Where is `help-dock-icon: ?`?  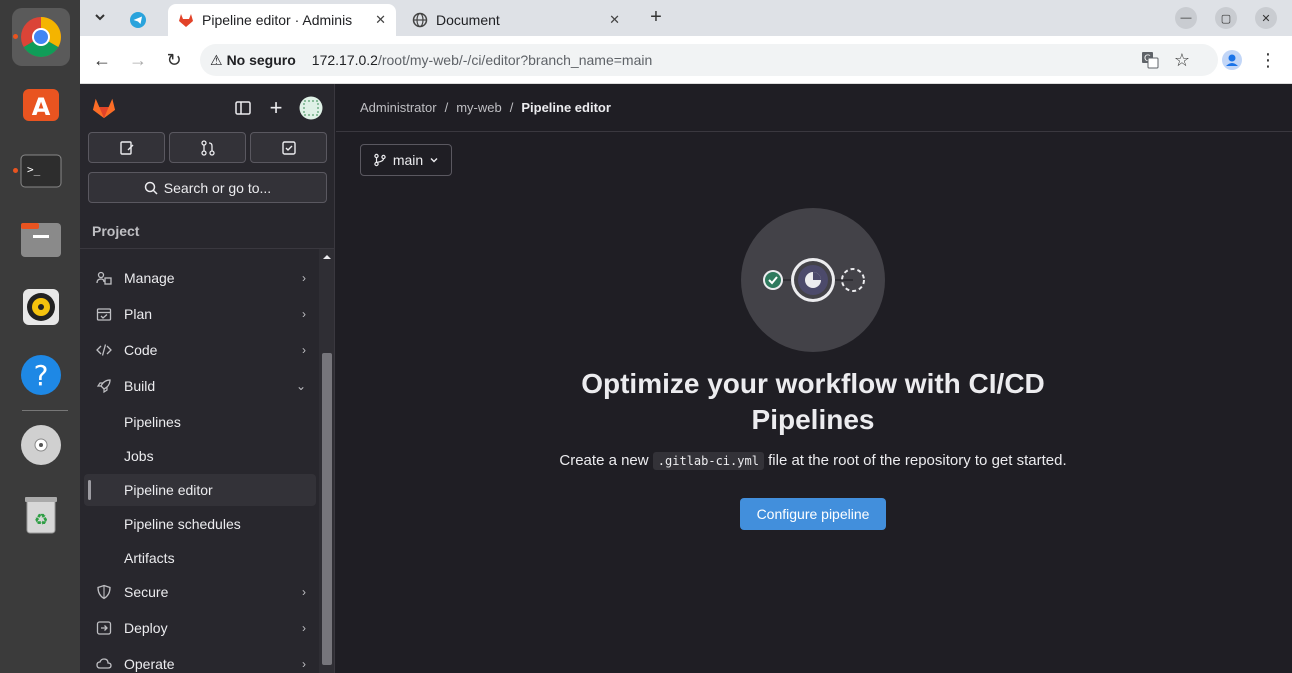 help-dock-icon: ? is located at coordinates (41, 375).